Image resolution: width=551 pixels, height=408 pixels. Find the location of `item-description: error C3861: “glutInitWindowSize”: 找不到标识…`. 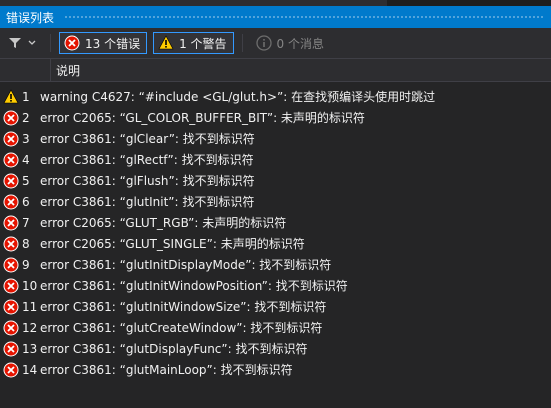

item-description: error C3861: “glutInitWindowSize”: 找不到标识… is located at coordinates (183, 307).